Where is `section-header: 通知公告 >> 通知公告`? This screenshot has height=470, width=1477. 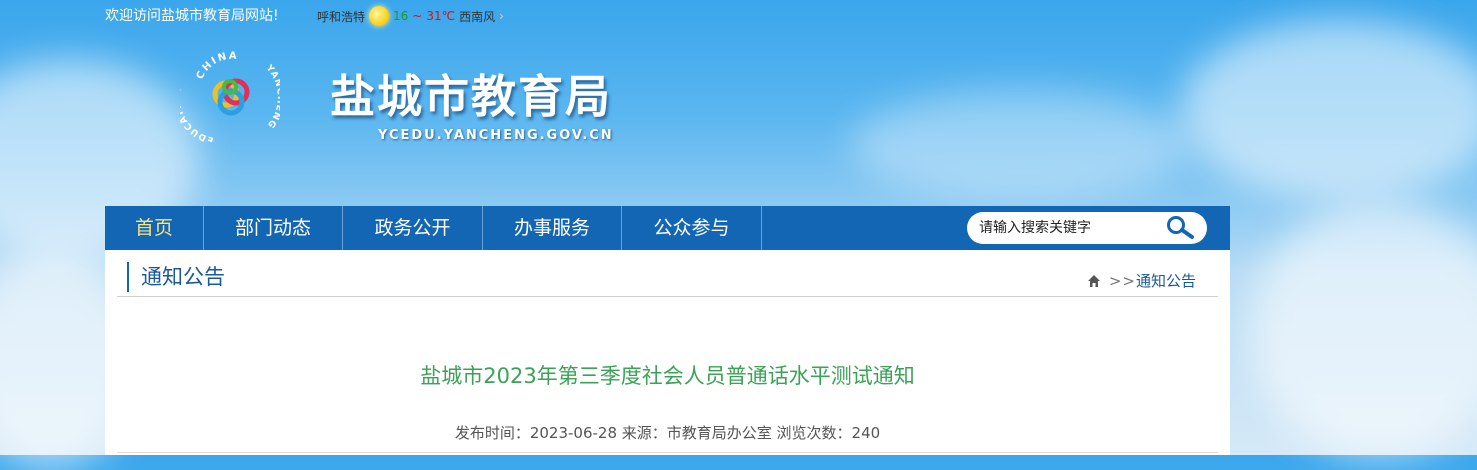 section-header: 通知公告 >> 通知公告 is located at coordinates (667, 278).